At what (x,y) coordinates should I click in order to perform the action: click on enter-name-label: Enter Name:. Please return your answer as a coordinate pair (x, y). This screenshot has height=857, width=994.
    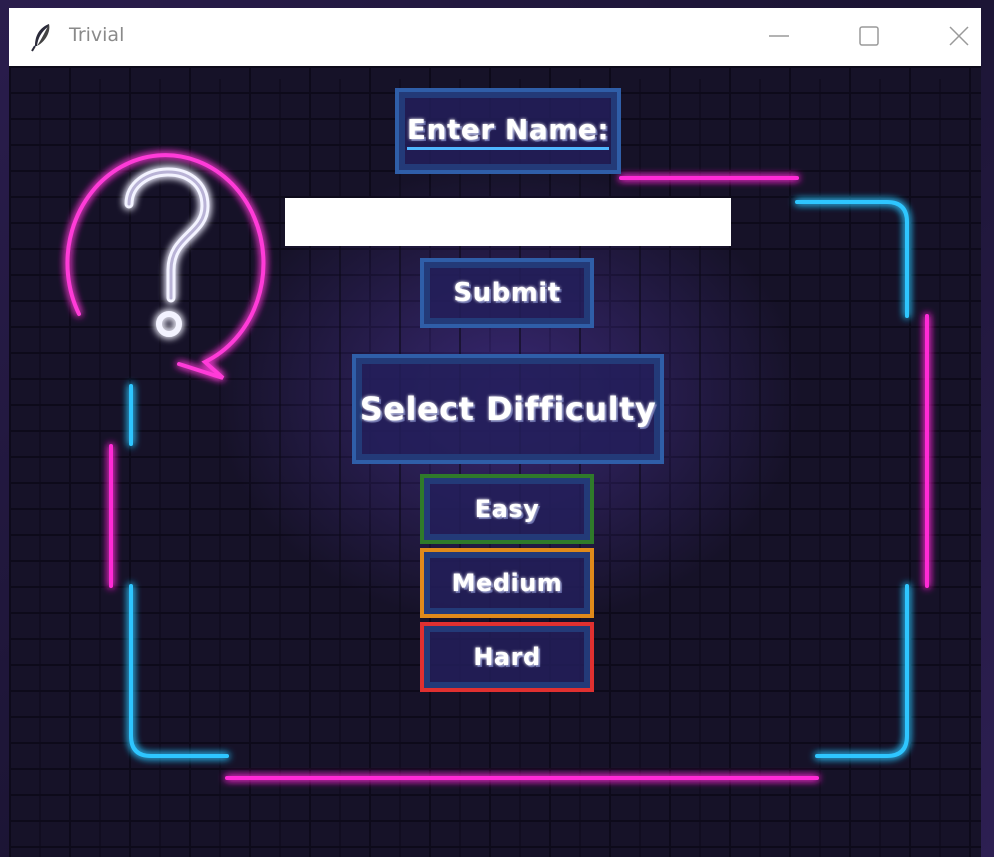
    Looking at the image, I should click on (508, 131).